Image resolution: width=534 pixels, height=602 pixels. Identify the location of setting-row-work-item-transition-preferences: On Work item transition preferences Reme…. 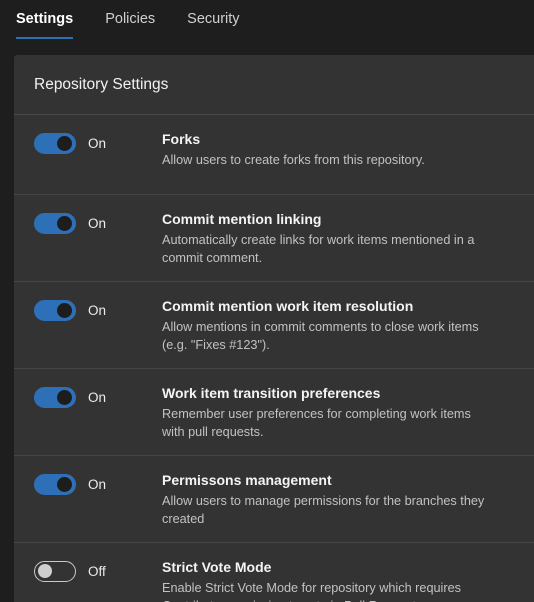
(274, 412).